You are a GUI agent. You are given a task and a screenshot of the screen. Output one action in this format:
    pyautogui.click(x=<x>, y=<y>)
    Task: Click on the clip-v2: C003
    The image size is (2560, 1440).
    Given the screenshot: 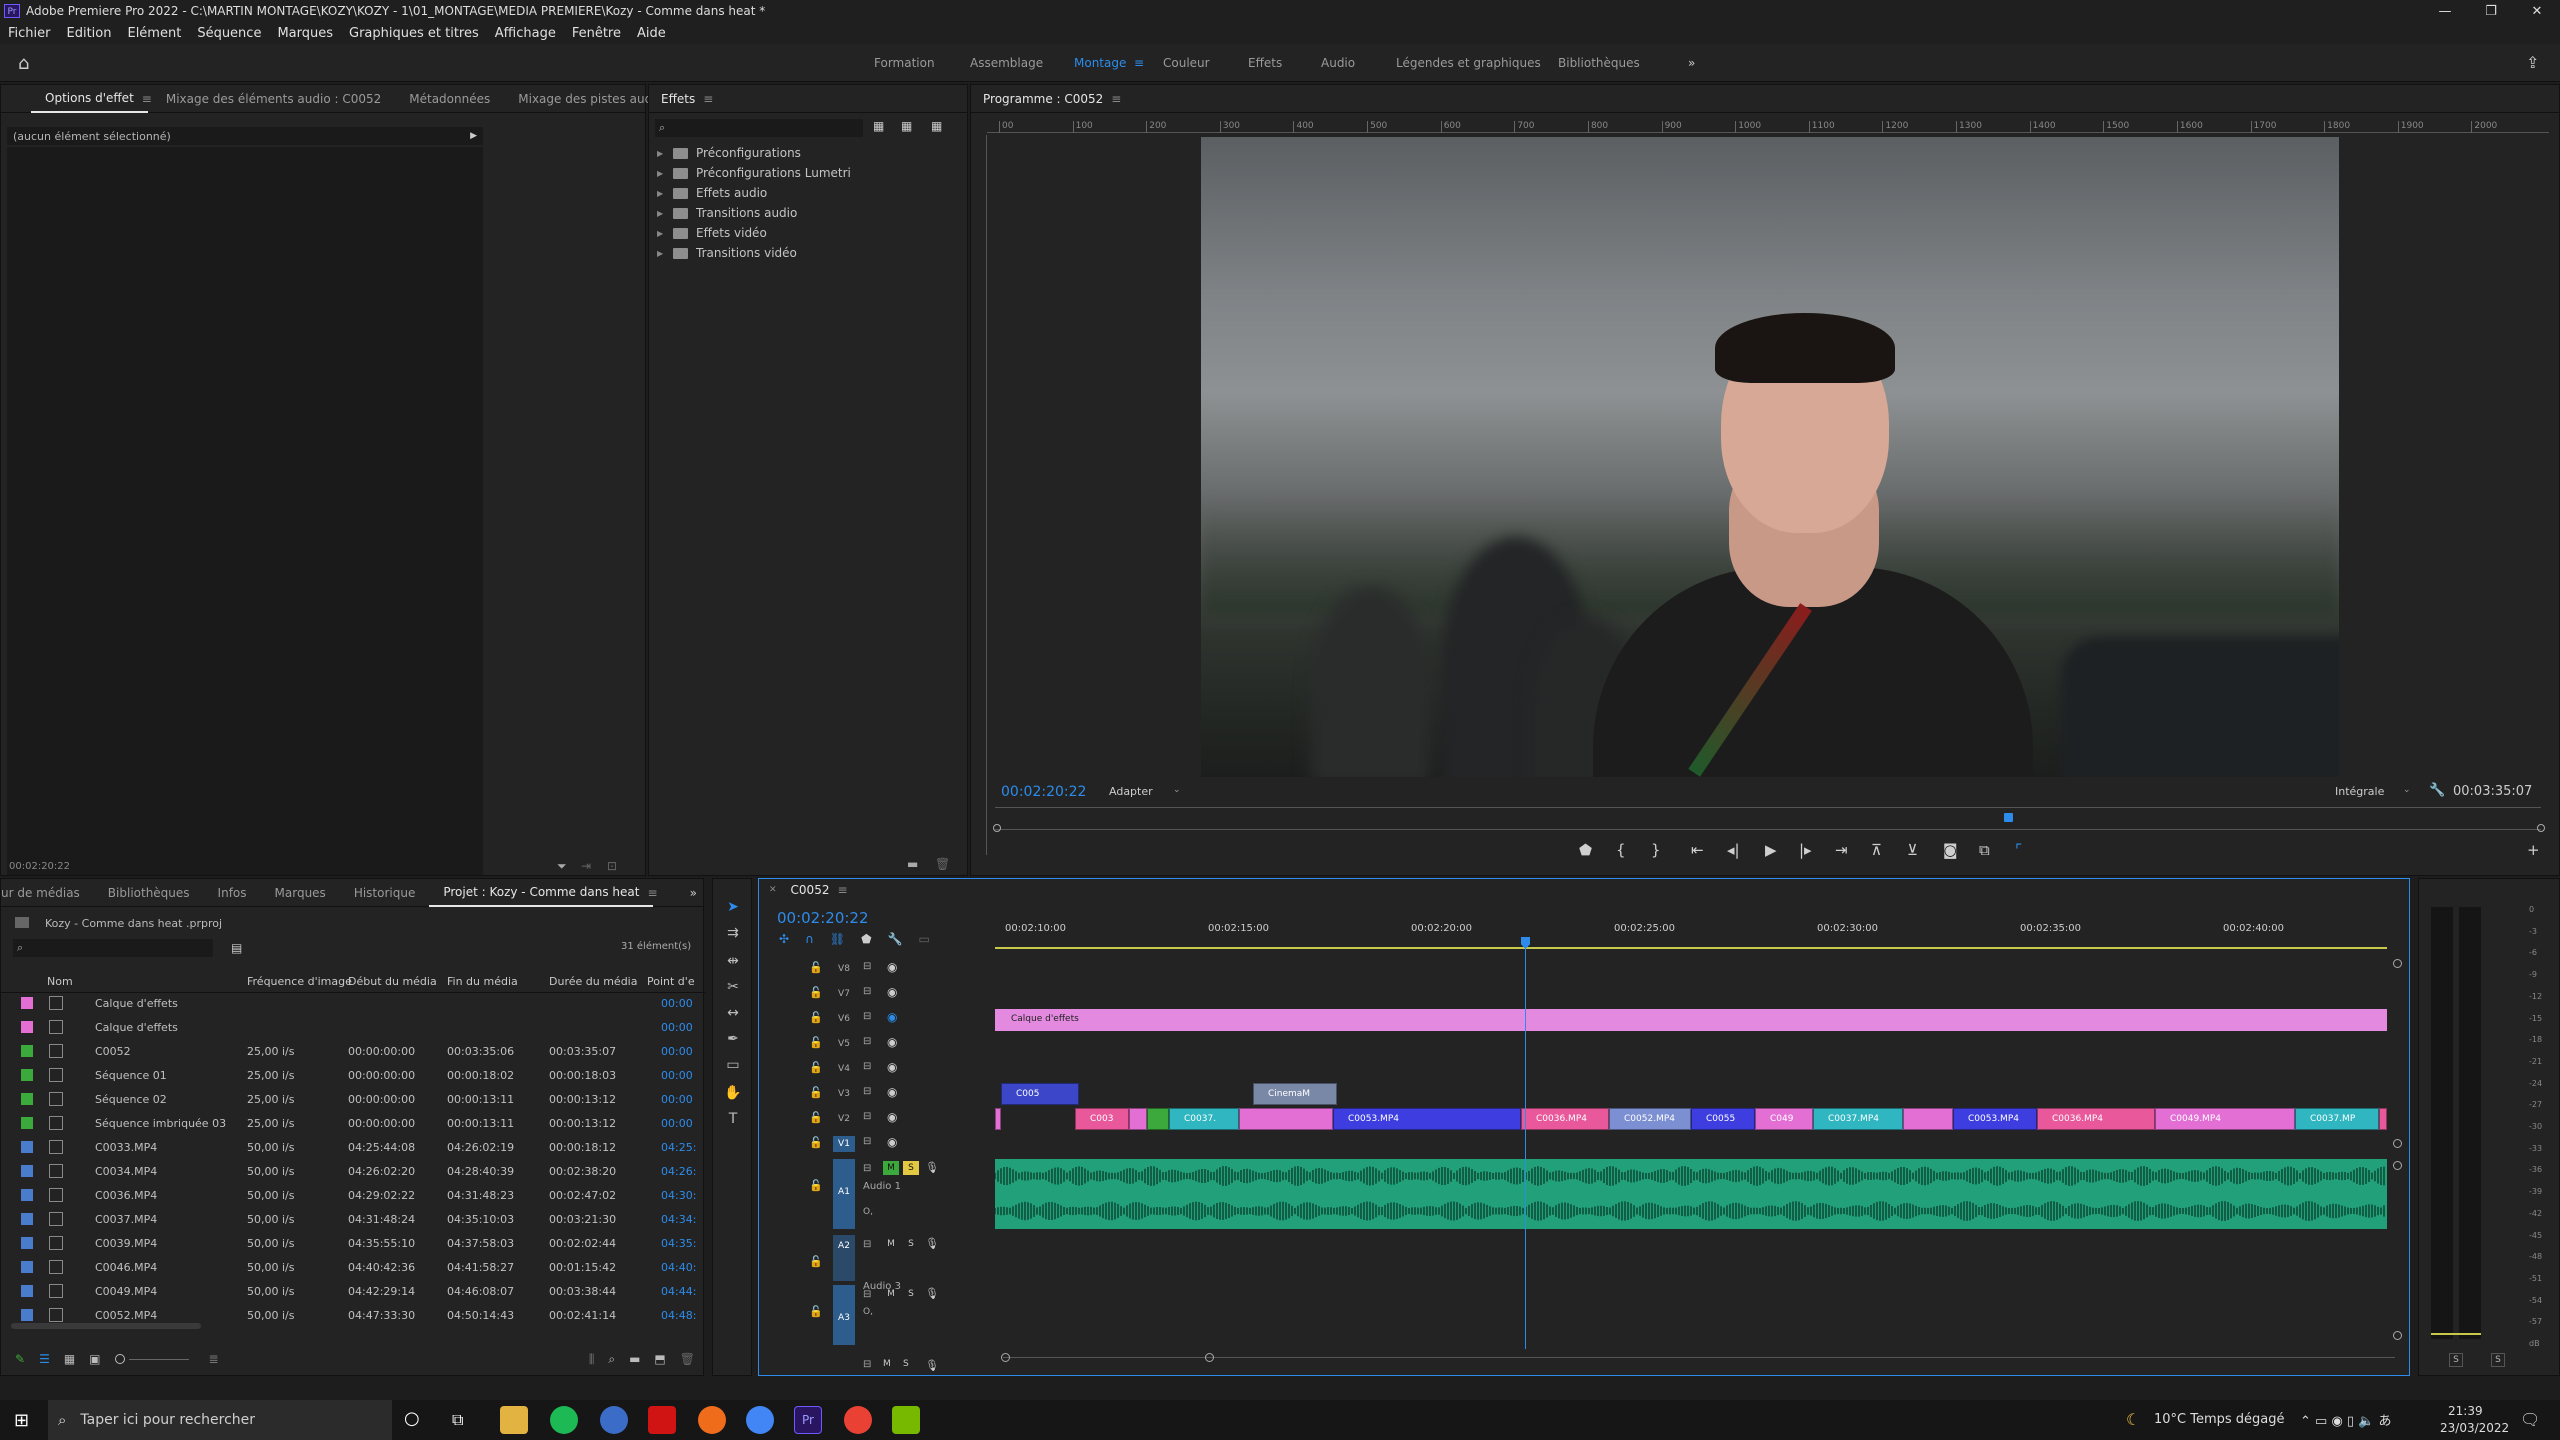 What is the action you would take?
    pyautogui.click(x=1102, y=1119)
    